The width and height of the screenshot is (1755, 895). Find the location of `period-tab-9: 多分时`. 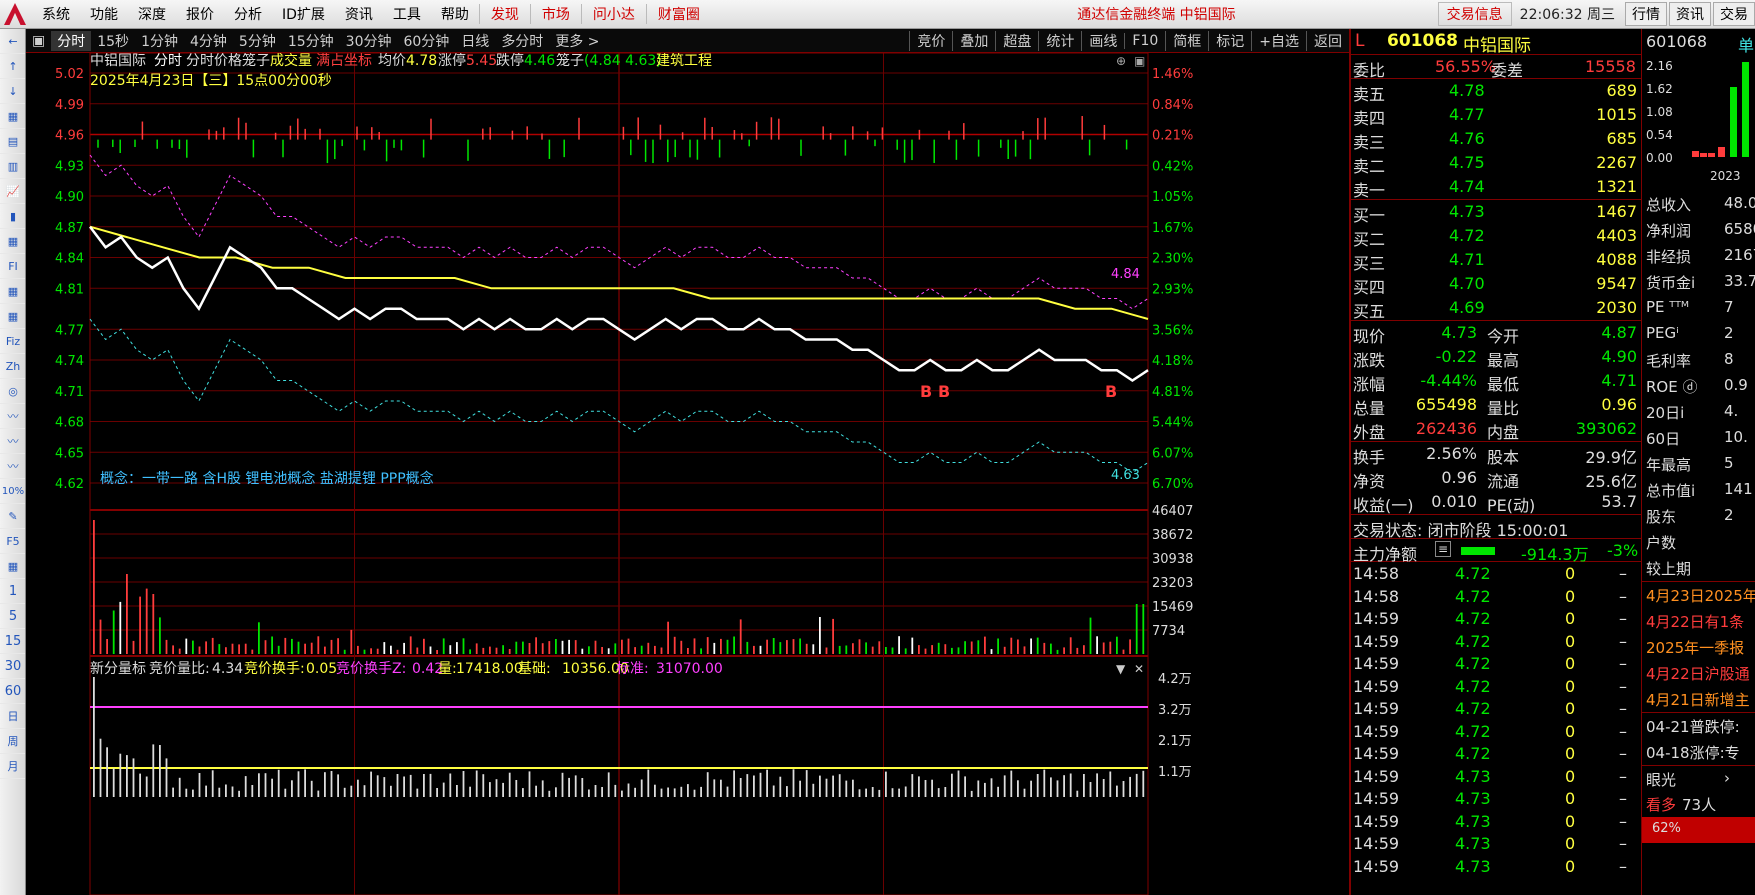

period-tab-9: 多分时 is located at coordinates (522, 41).